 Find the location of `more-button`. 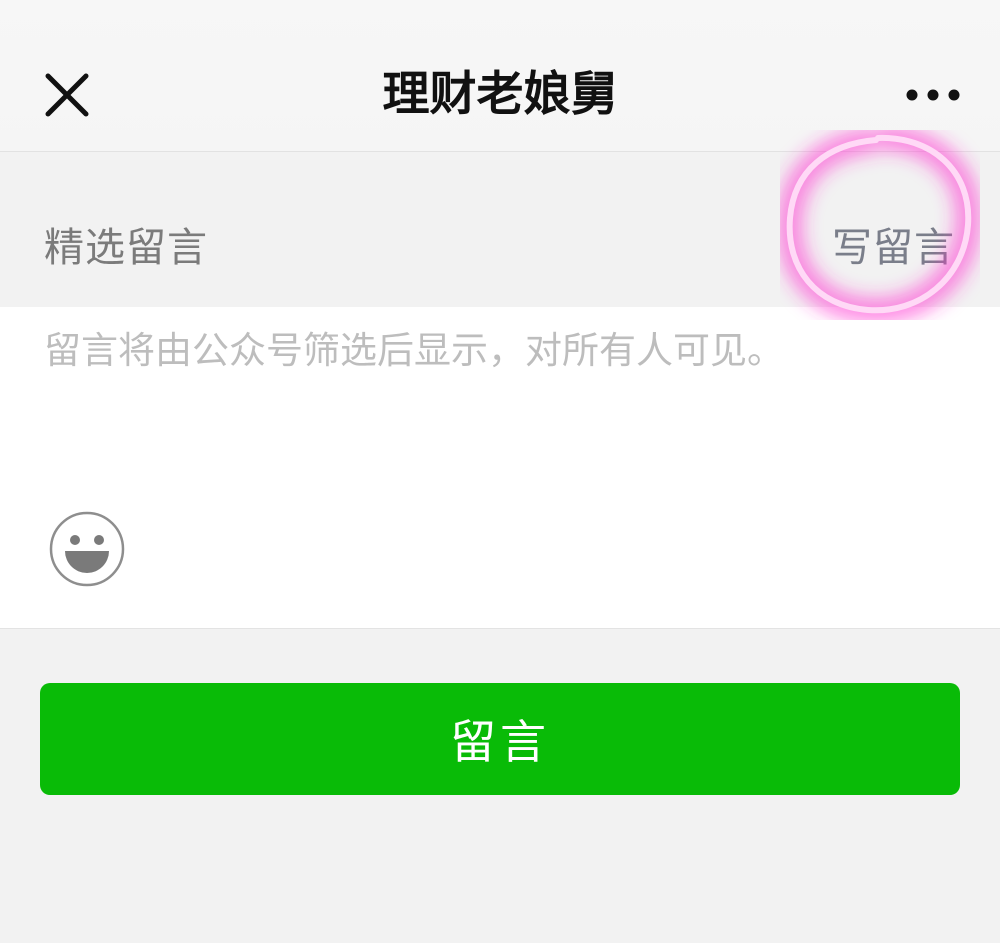

more-button is located at coordinates (933, 95).